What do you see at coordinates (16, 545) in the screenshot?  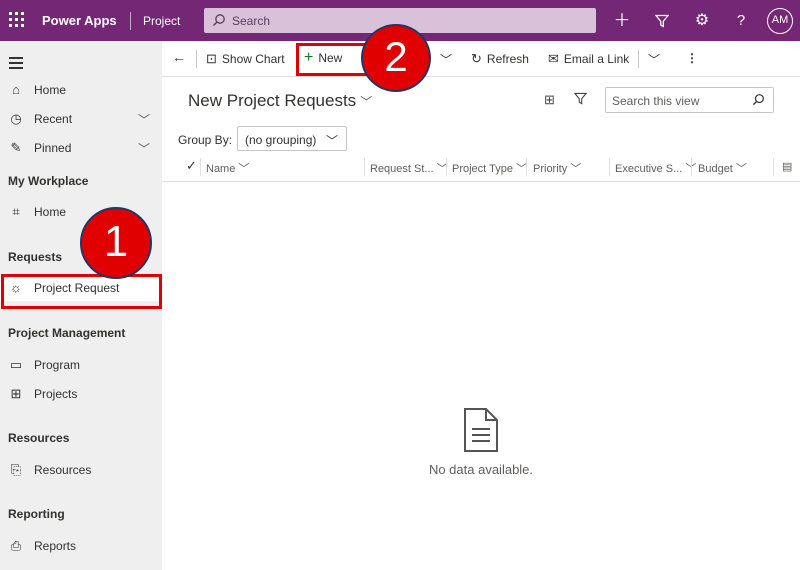 I see `report-icon: ⎙` at bounding box center [16, 545].